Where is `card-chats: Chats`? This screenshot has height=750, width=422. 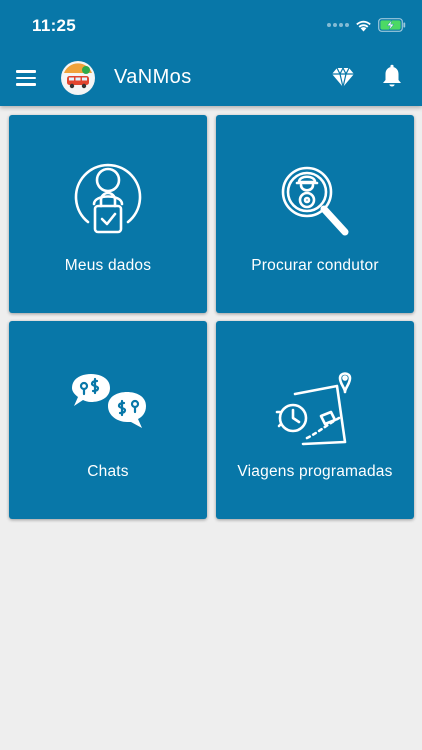 card-chats: Chats is located at coordinates (108, 420).